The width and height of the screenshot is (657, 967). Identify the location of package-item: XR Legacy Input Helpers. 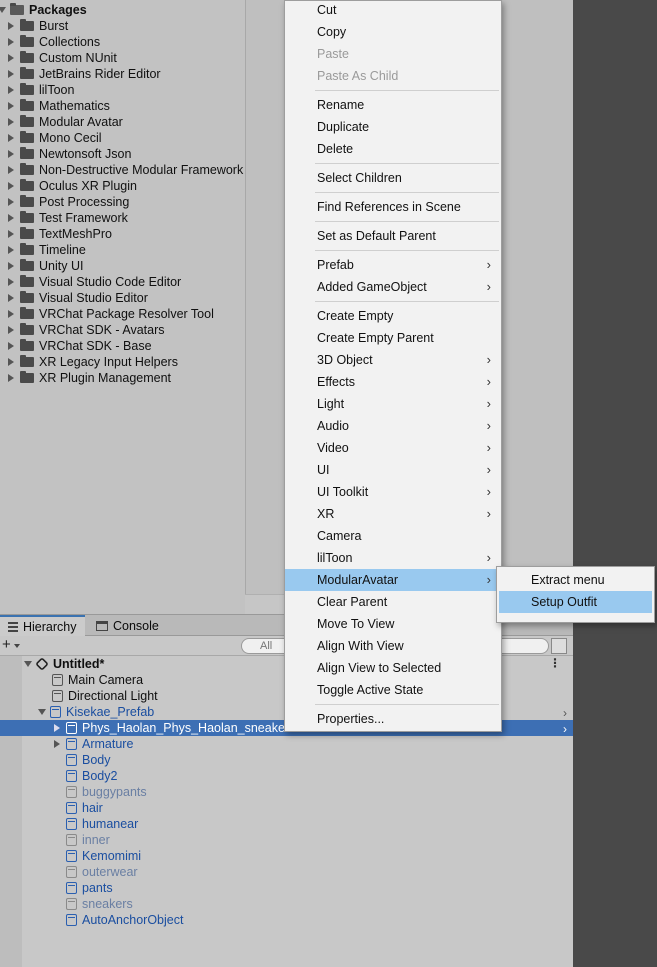
(122, 362).